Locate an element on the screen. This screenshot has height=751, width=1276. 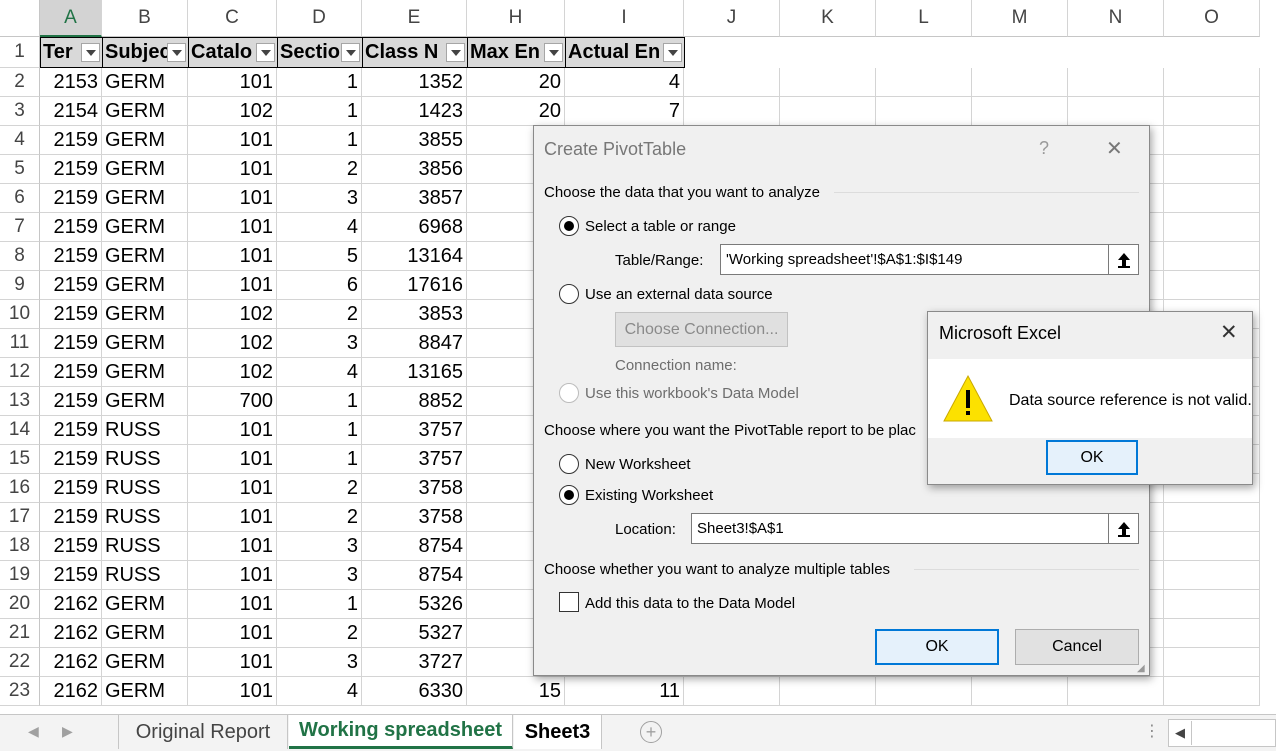
cell-b13: GERM is located at coordinates (145, 401).